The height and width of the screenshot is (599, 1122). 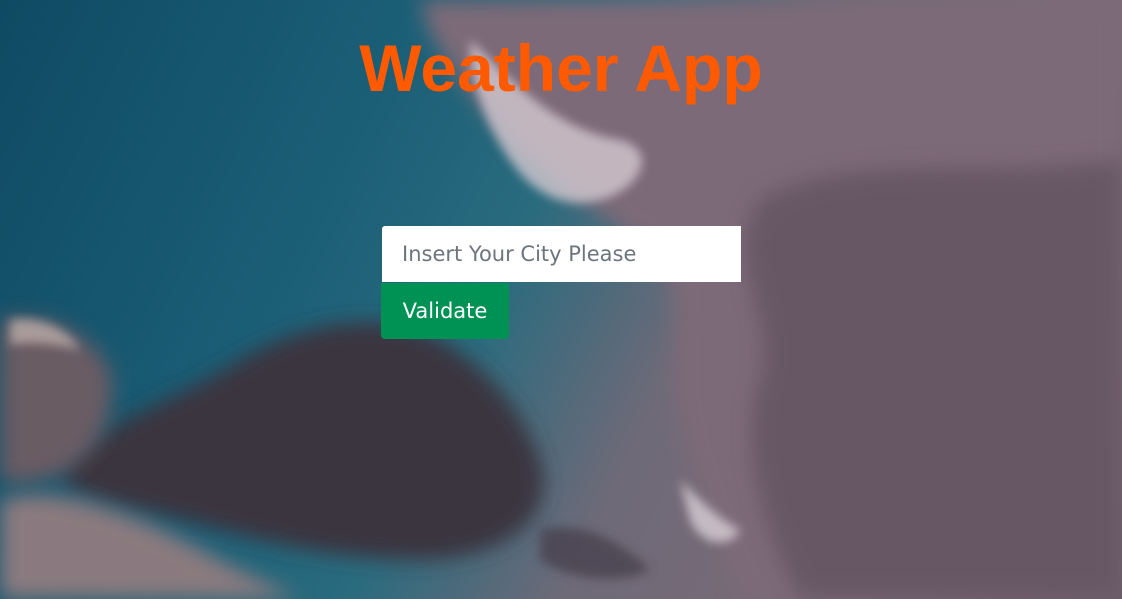 What do you see at coordinates (561, 68) in the screenshot?
I see `app-title: Weather App` at bounding box center [561, 68].